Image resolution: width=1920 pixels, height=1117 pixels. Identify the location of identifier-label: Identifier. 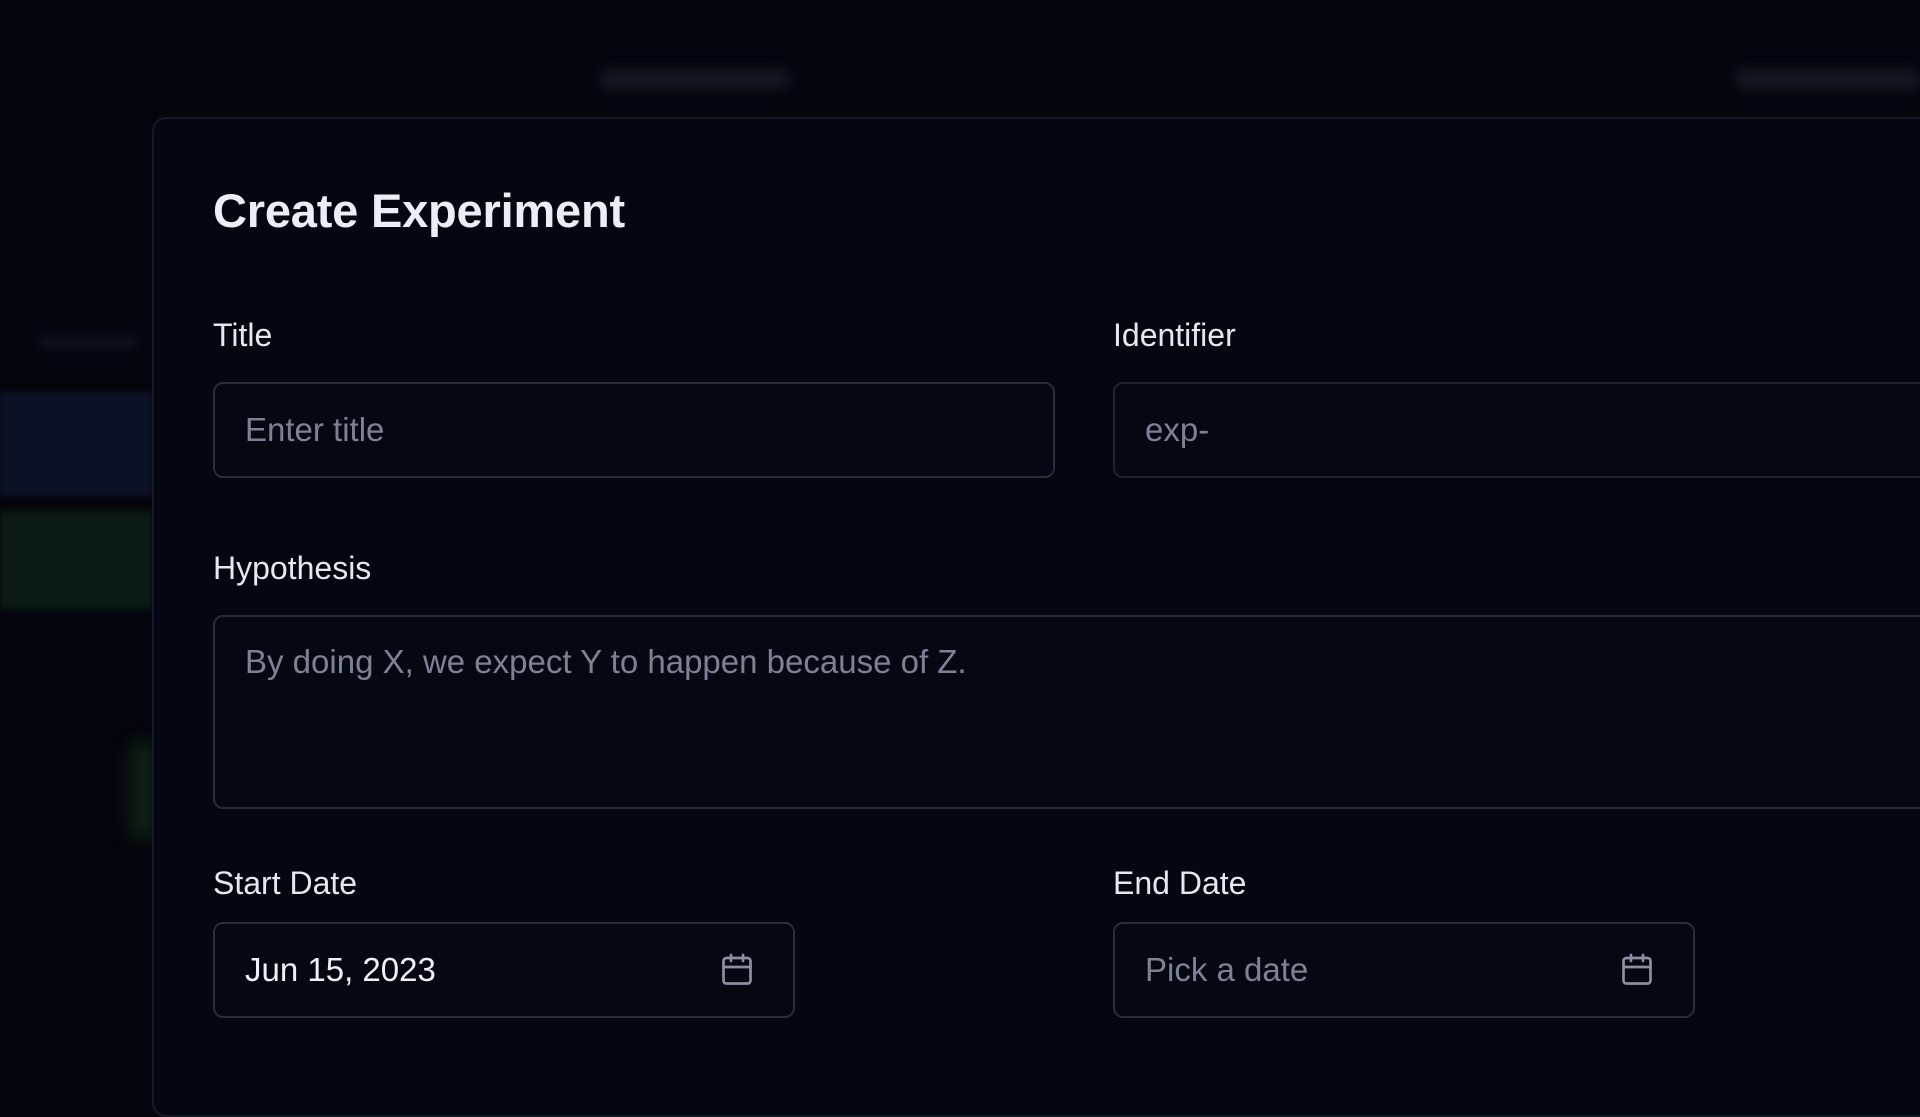
(1174, 335).